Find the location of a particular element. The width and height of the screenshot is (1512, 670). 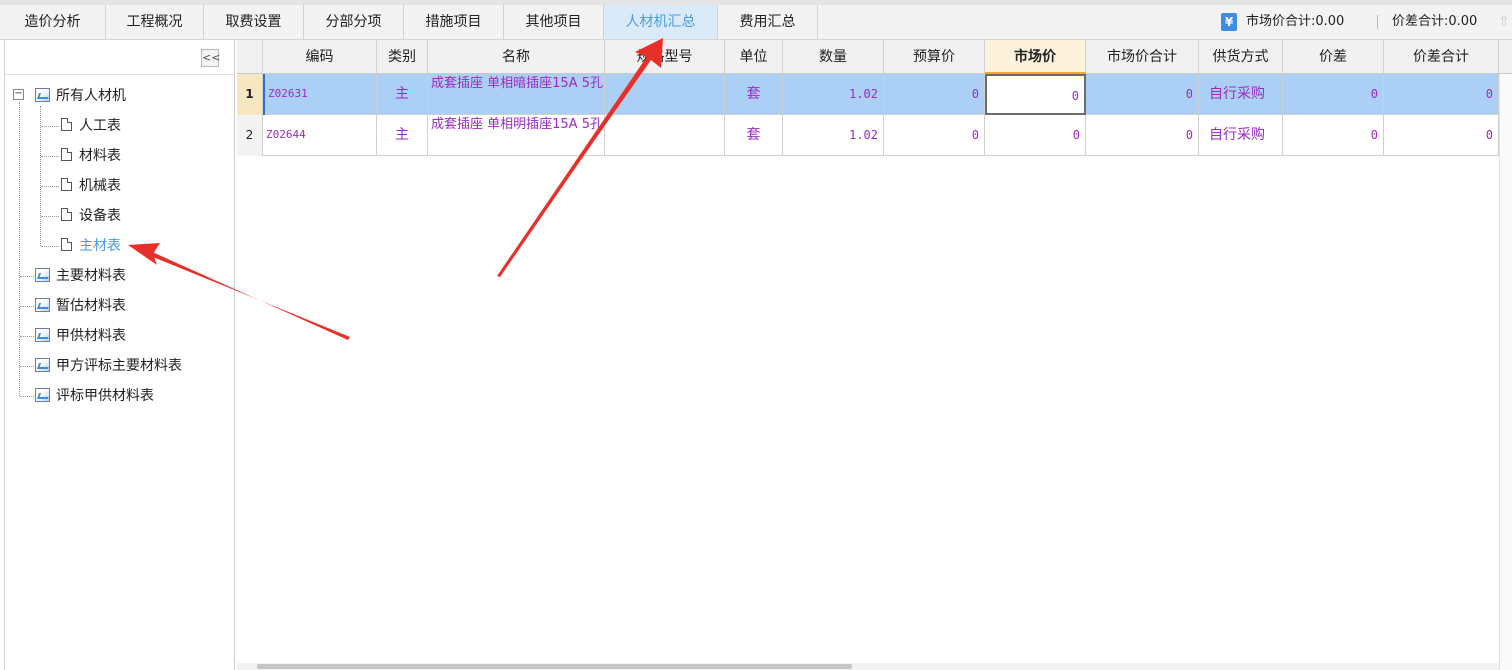

tree-item-owner-supplied: 甲供材料表 is located at coordinates (80, 336).